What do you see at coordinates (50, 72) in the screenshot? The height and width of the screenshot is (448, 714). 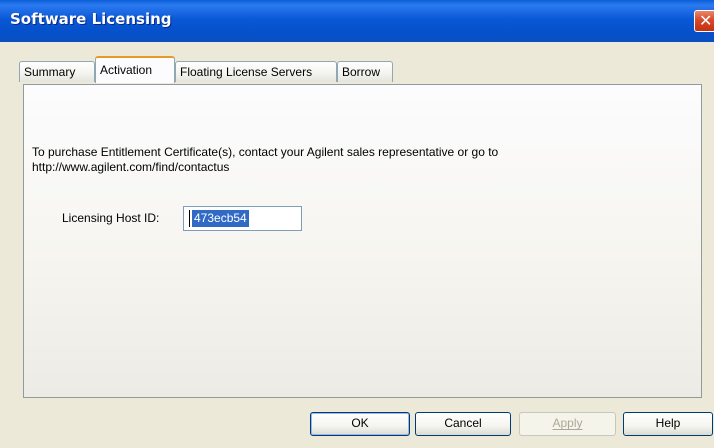 I see `tab-summary-label: Summary` at bounding box center [50, 72].